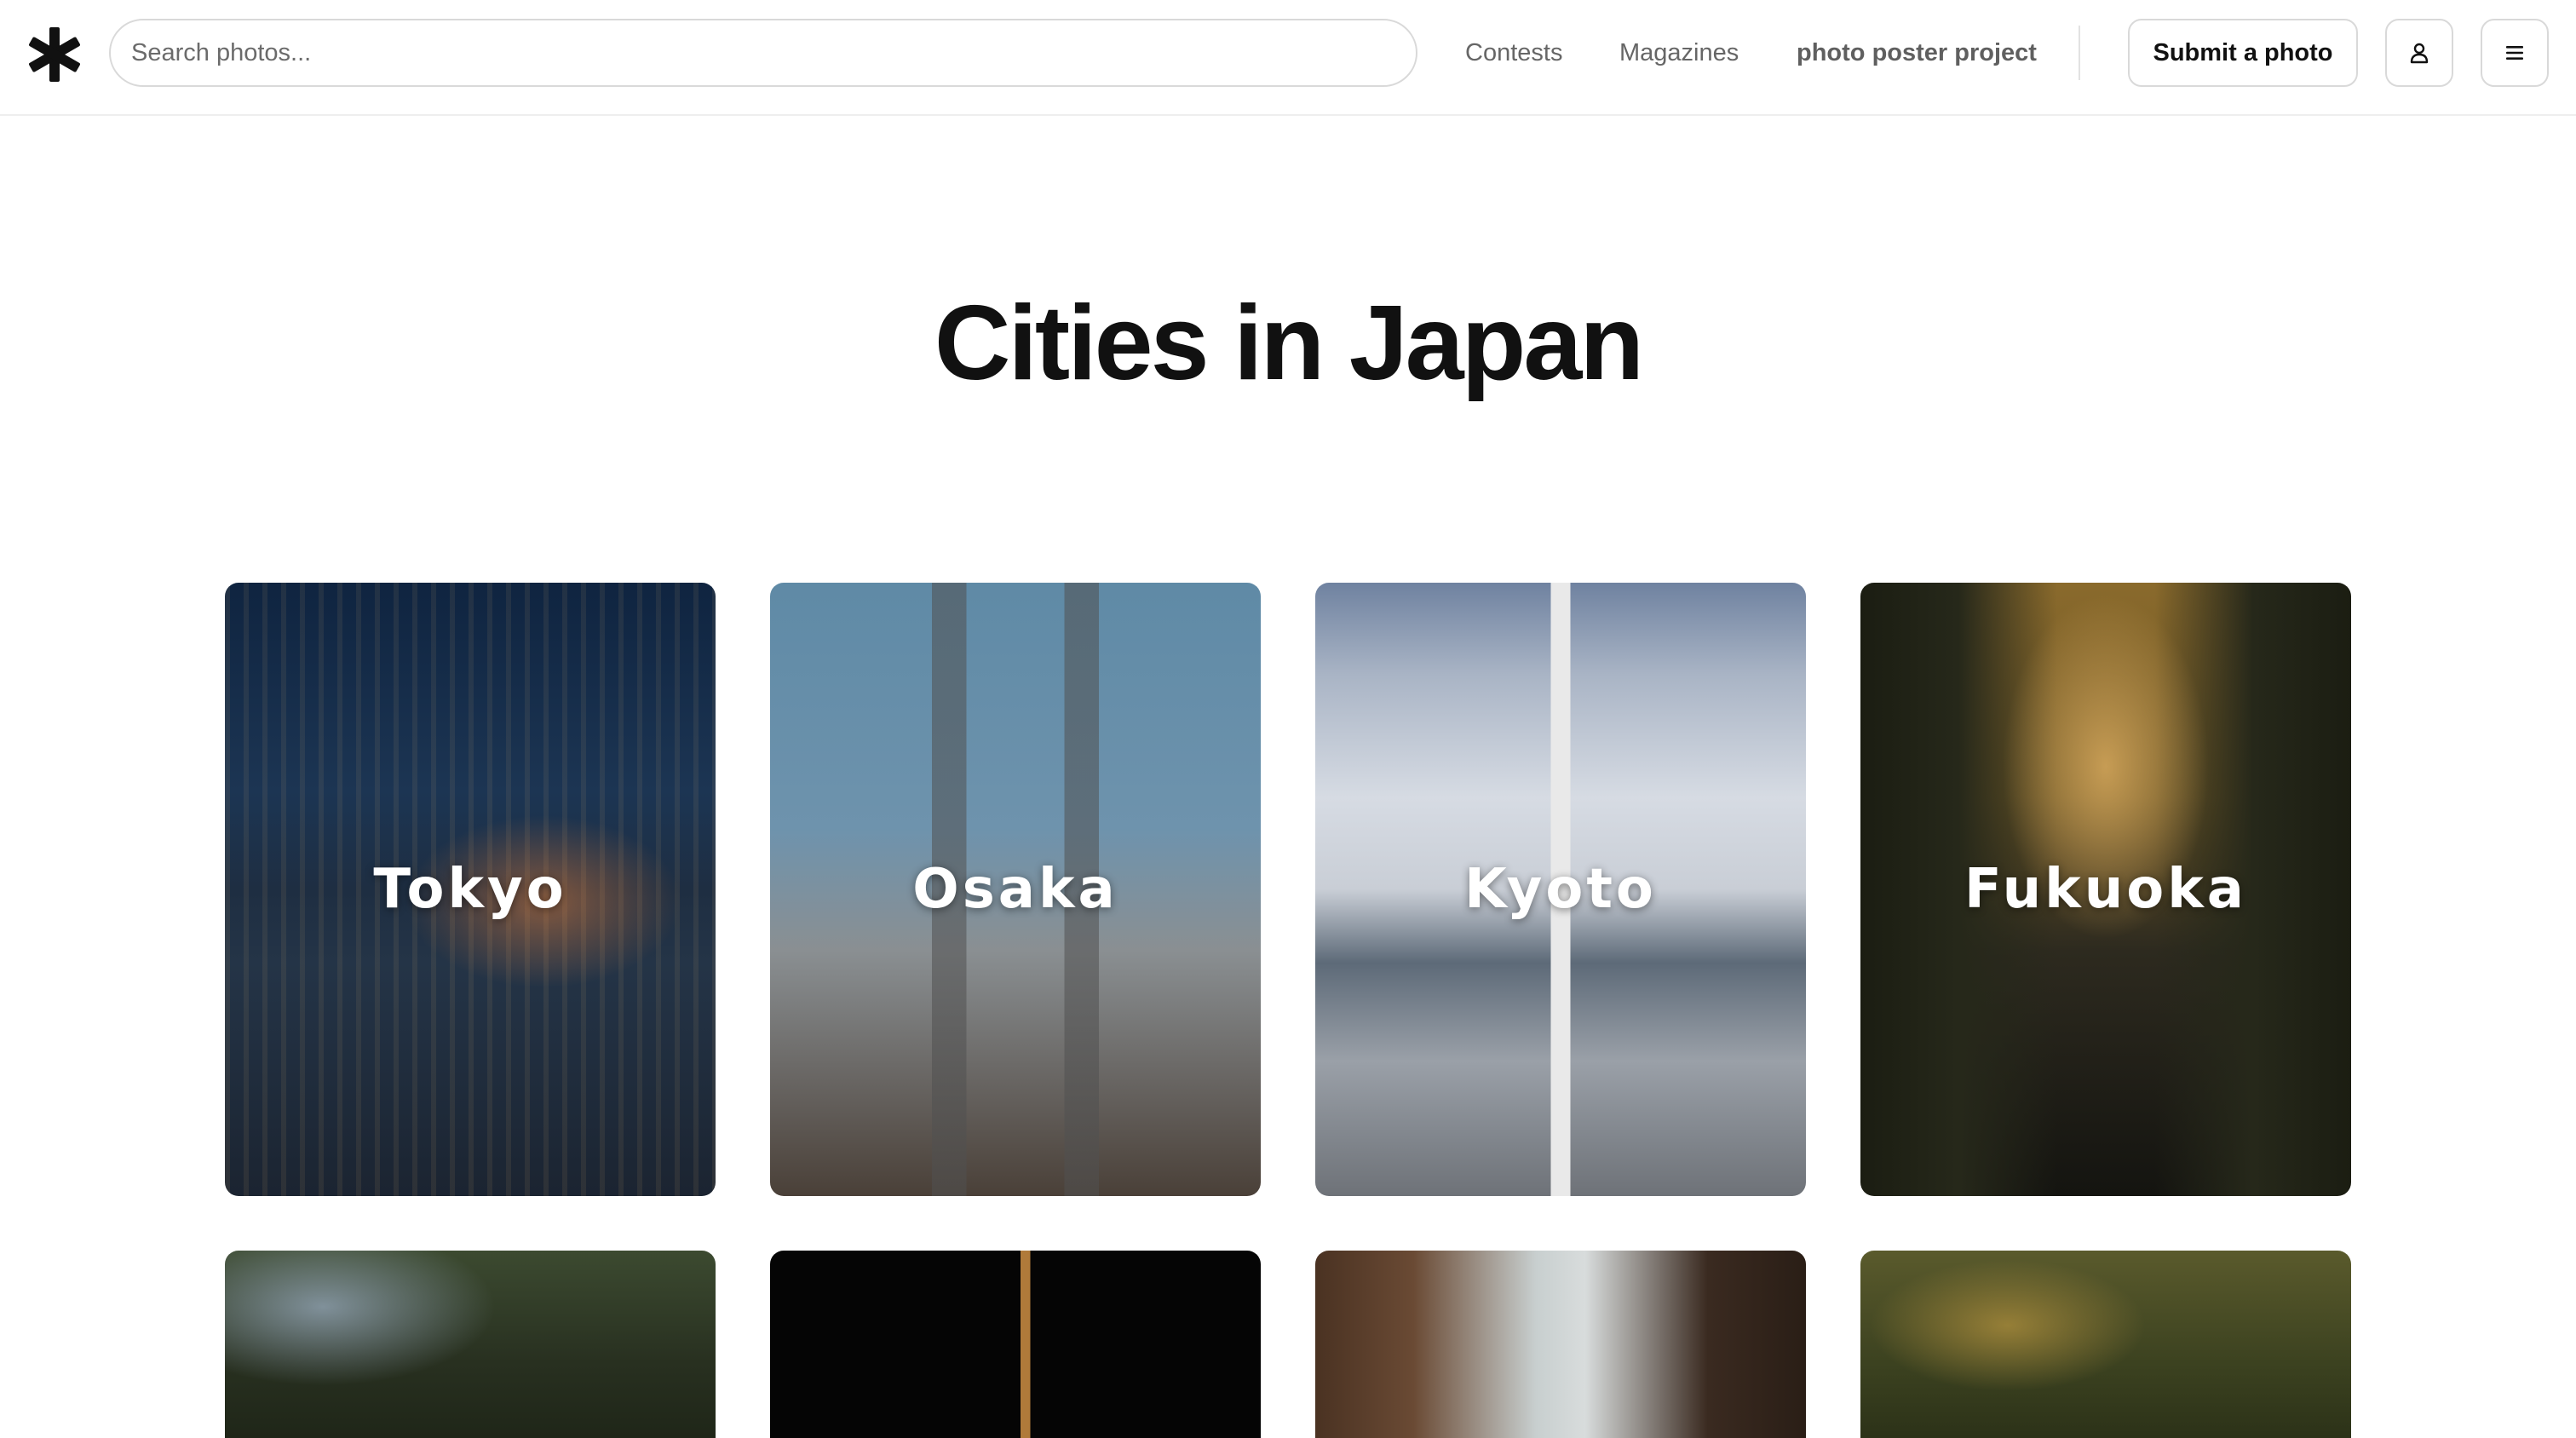 The height and width of the screenshot is (1438, 2576). I want to click on city-card-tokyo: Tokyo, so click(470, 889).